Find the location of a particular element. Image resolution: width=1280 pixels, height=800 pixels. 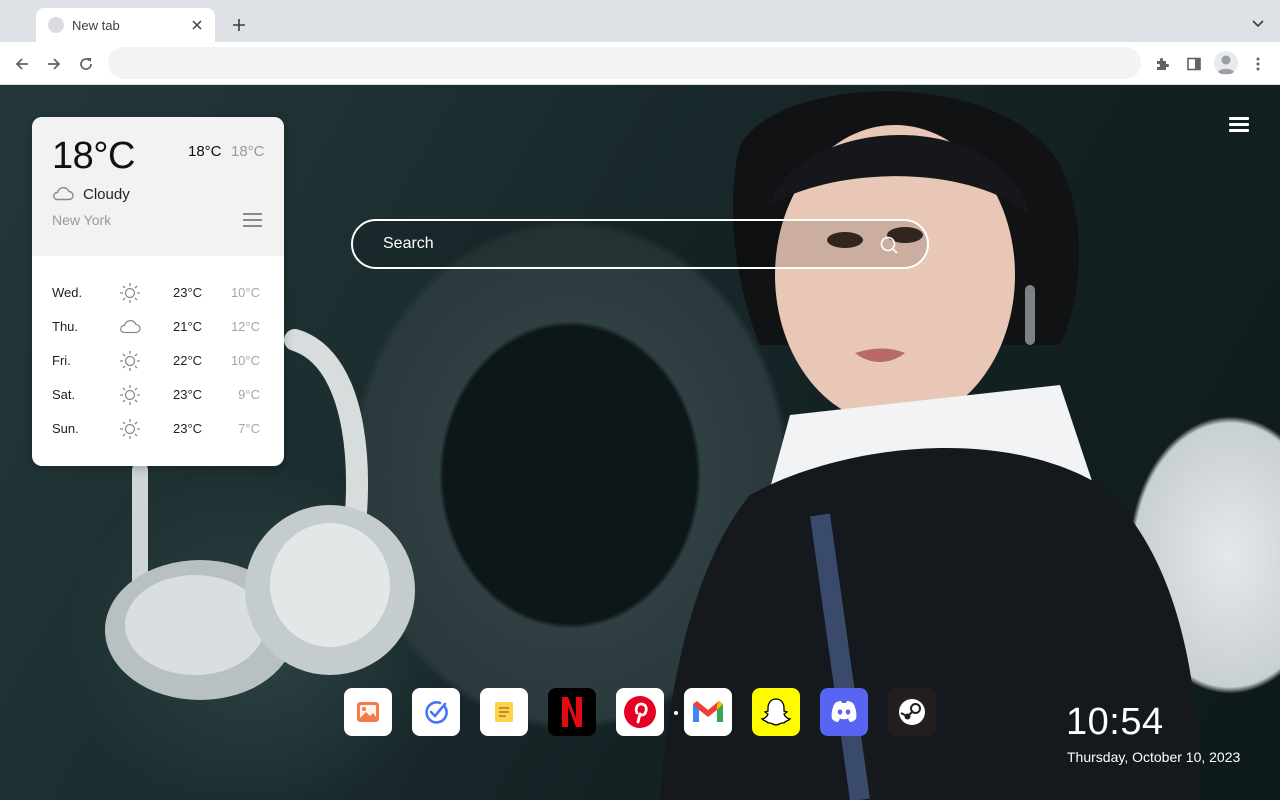

side-panel-button is located at coordinates (1194, 64).